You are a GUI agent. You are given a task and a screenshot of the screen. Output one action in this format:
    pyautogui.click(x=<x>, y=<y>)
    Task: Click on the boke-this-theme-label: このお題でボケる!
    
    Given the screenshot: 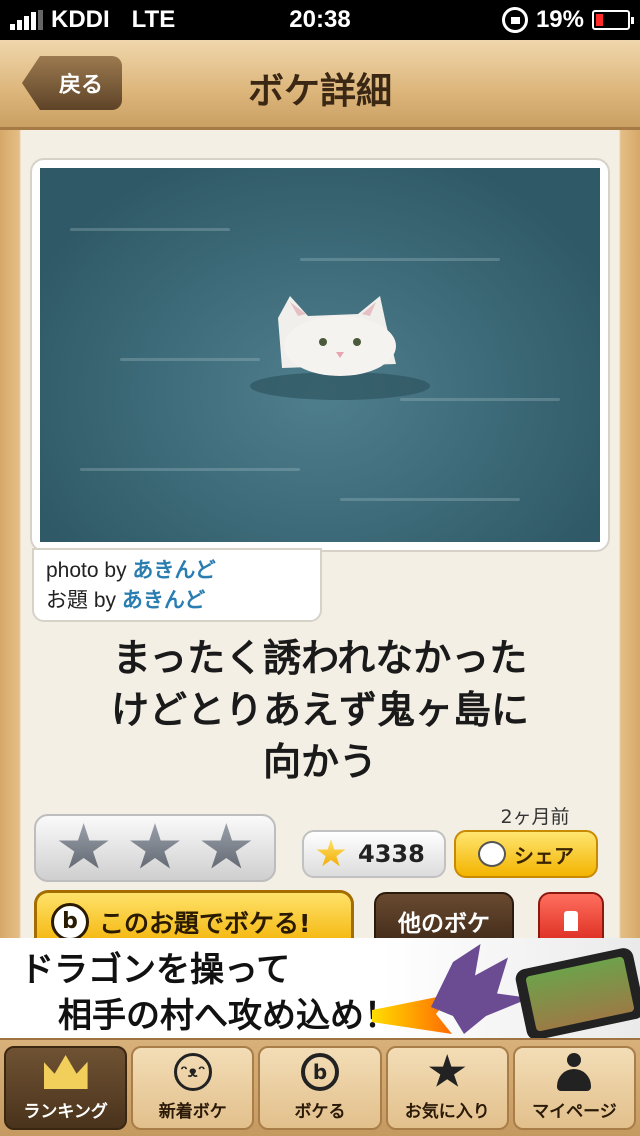 What is the action you would take?
    pyautogui.click(x=205, y=923)
    